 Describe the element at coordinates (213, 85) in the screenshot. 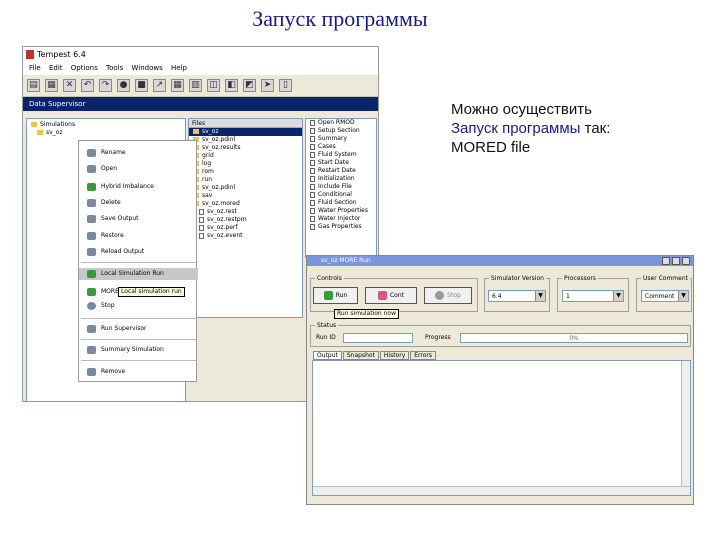

I see `view-icon: ◫` at that location.